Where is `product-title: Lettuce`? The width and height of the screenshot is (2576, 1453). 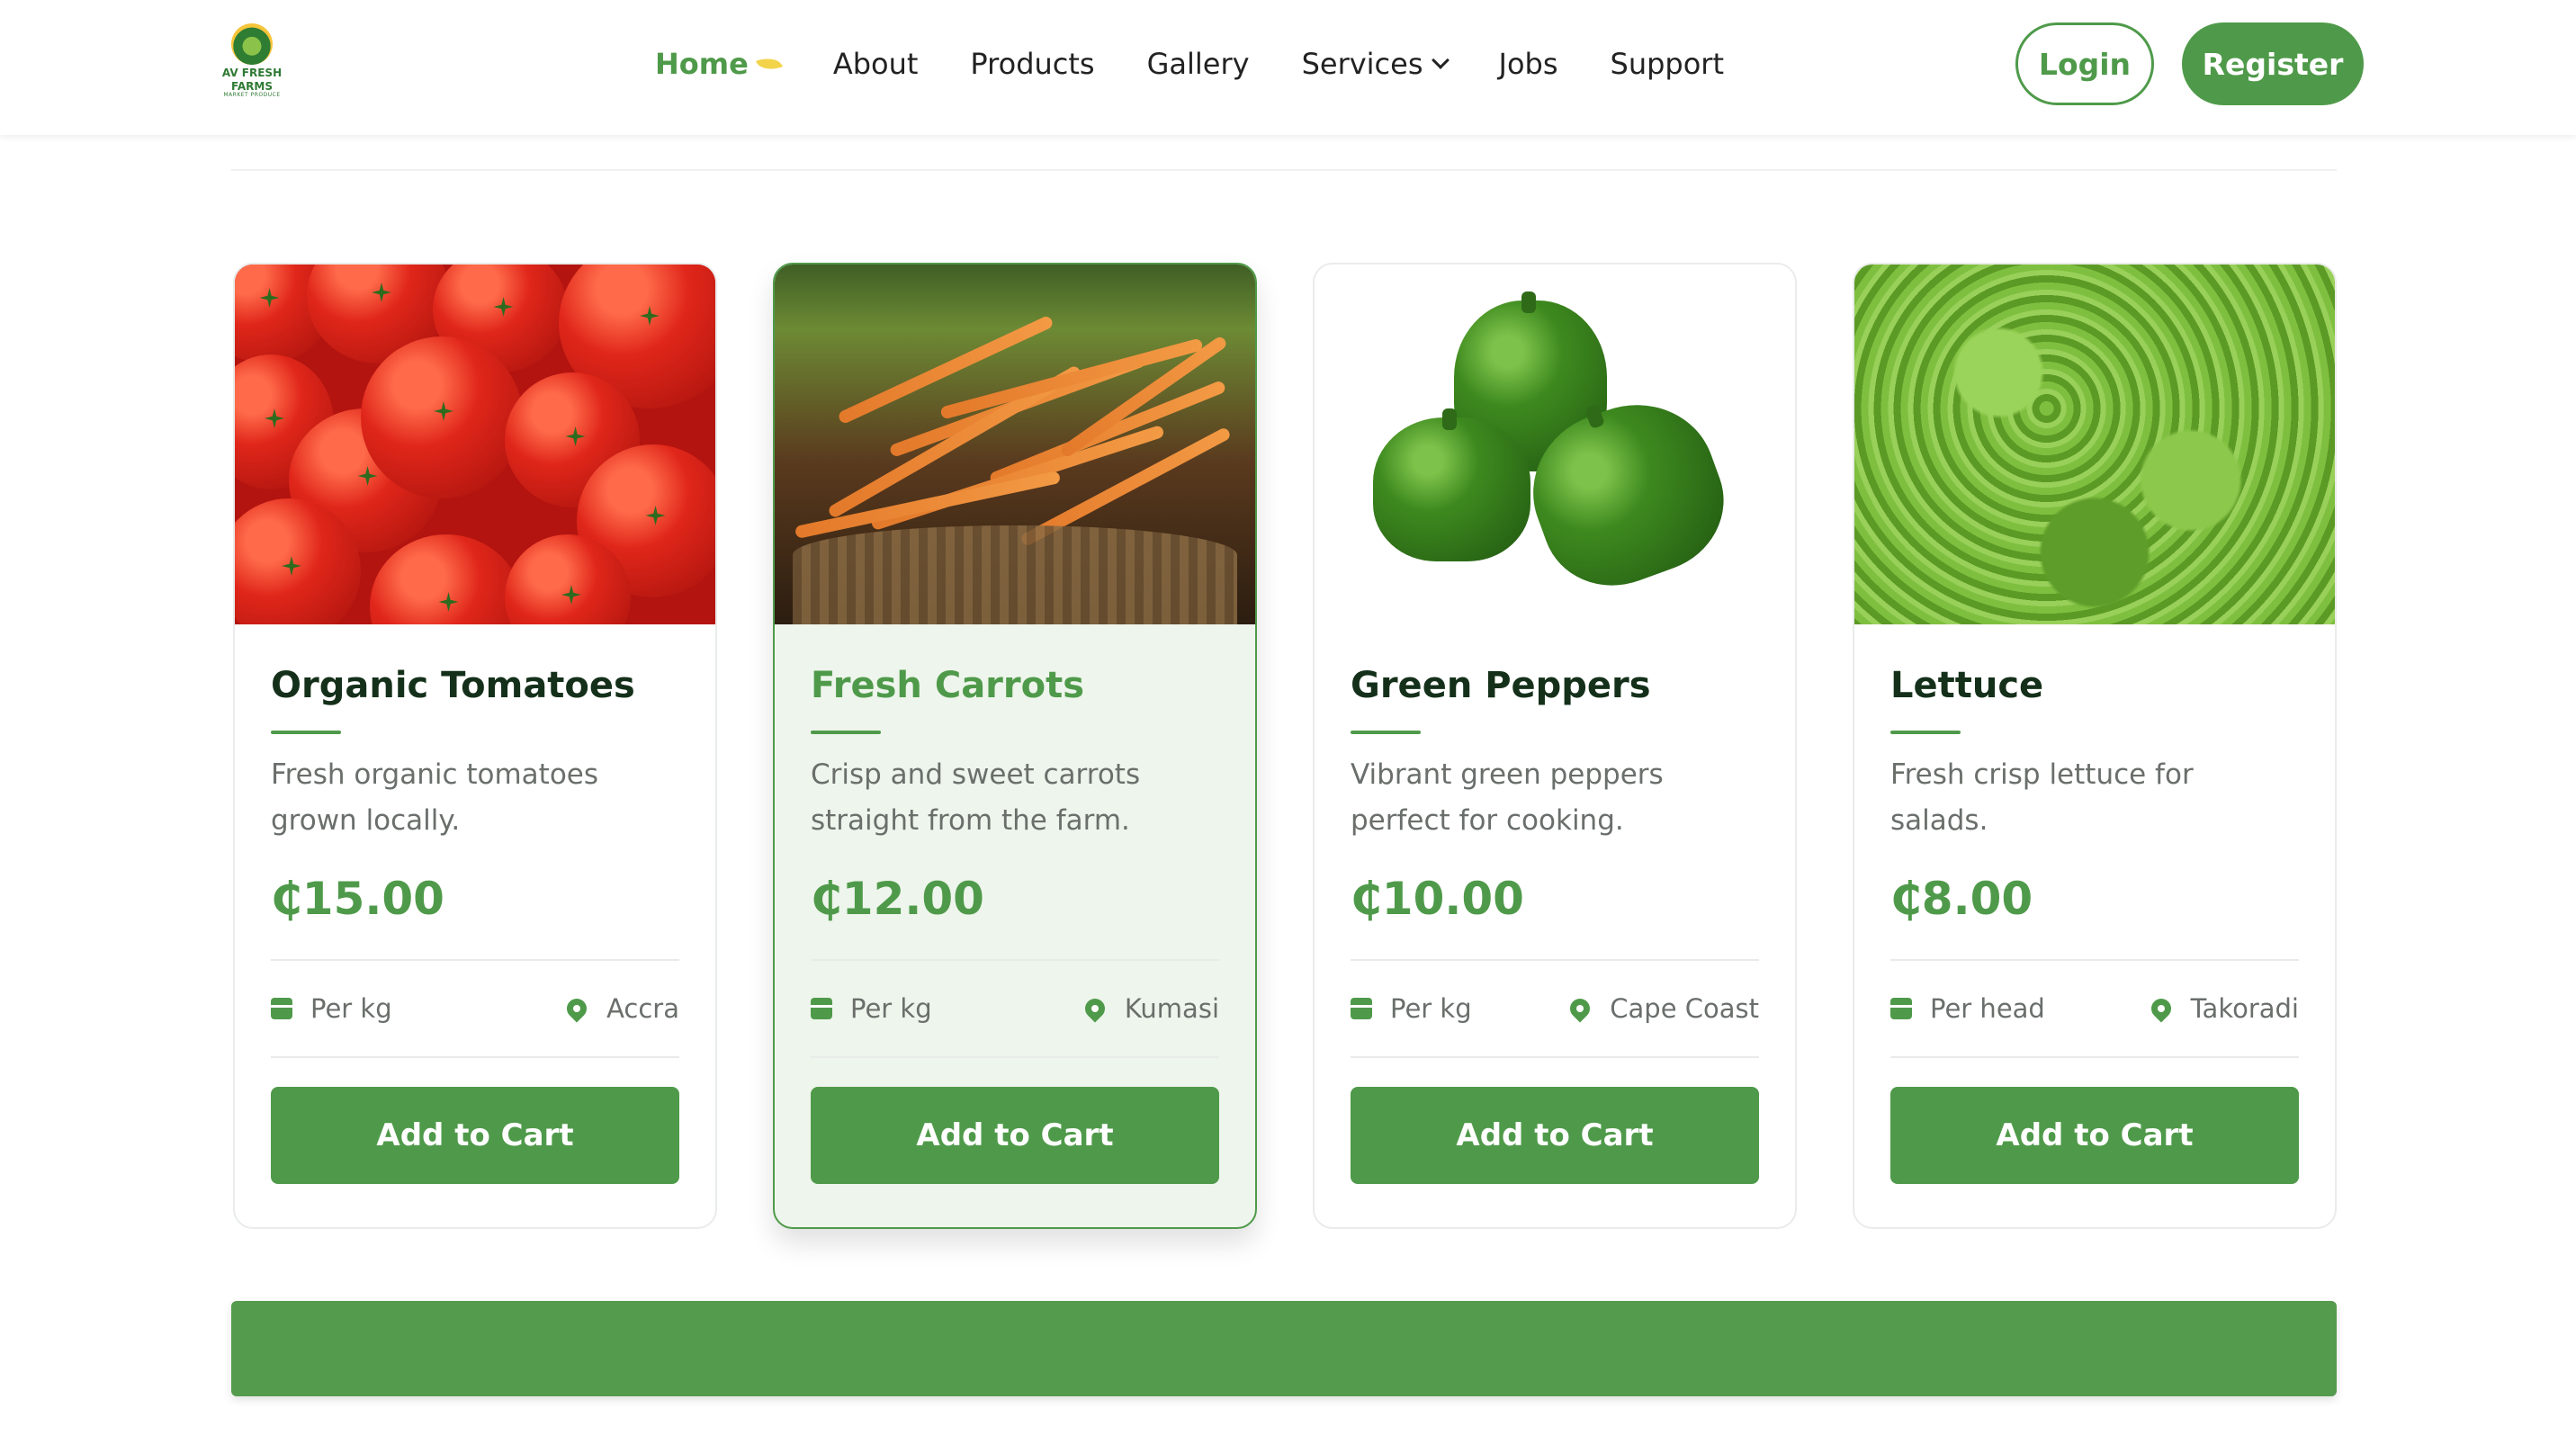 product-title: Lettuce is located at coordinates (1967, 685).